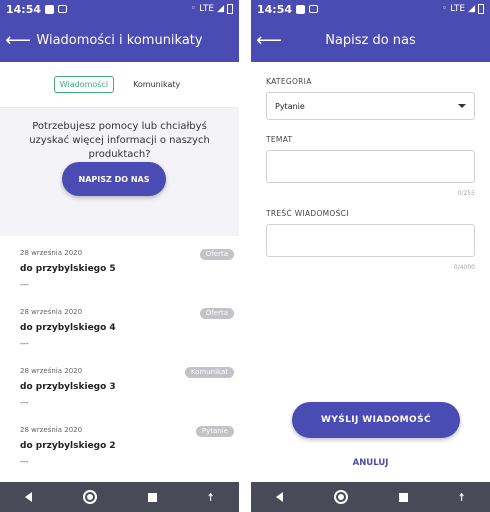 The height and width of the screenshot is (512, 490). What do you see at coordinates (279, 139) in the screenshot?
I see `subject-label: TEMAT` at bounding box center [279, 139].